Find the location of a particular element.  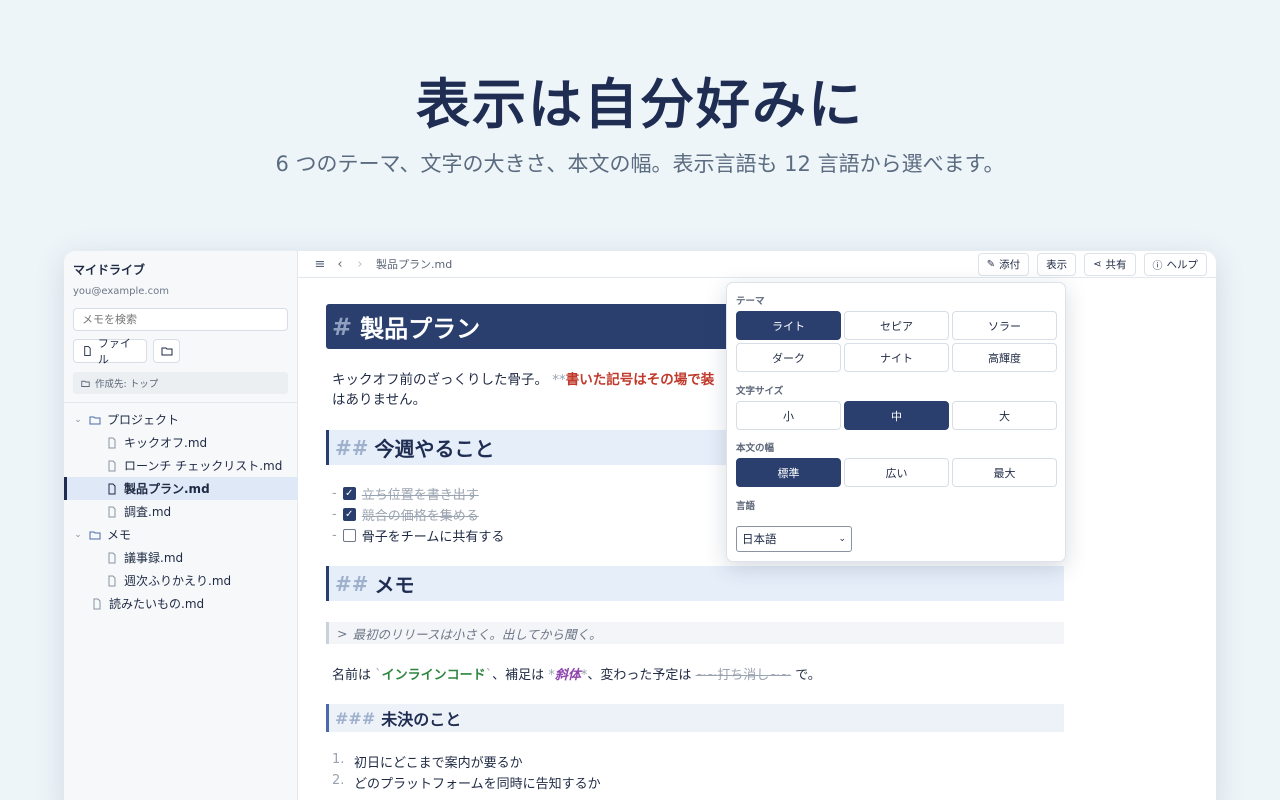

breadcrumb: 製品プラン.md is located at coordinates (414, 264).